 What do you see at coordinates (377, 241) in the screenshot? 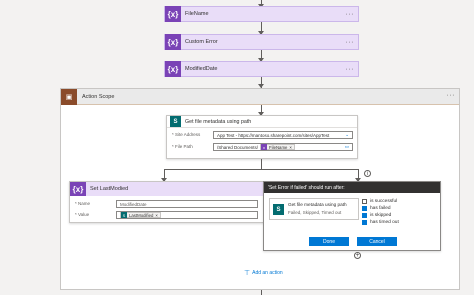
I see `cancel-button: Cancel` at bounding box center [377, 241].